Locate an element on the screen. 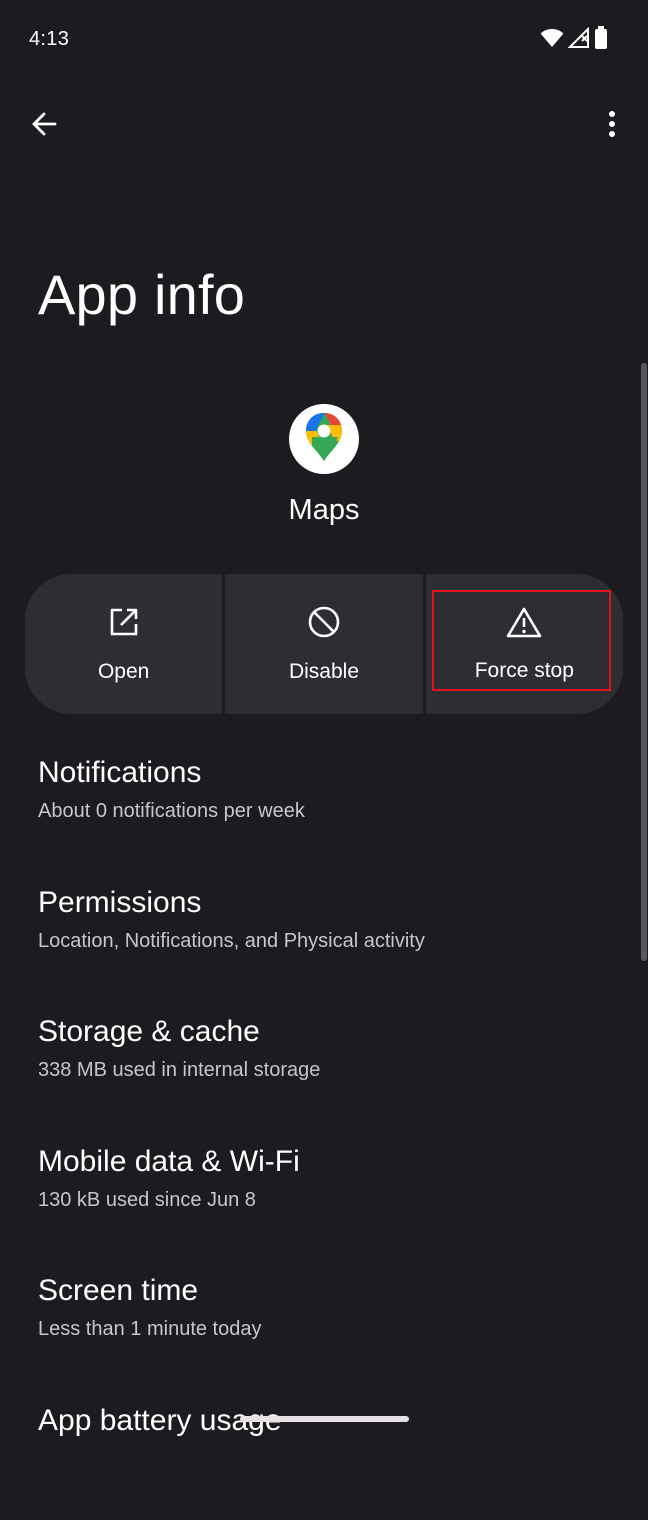 The height and width of the screenshot is (1520, 648). settings-item-battery: App battery usage is located at coordinates (320, 1455).